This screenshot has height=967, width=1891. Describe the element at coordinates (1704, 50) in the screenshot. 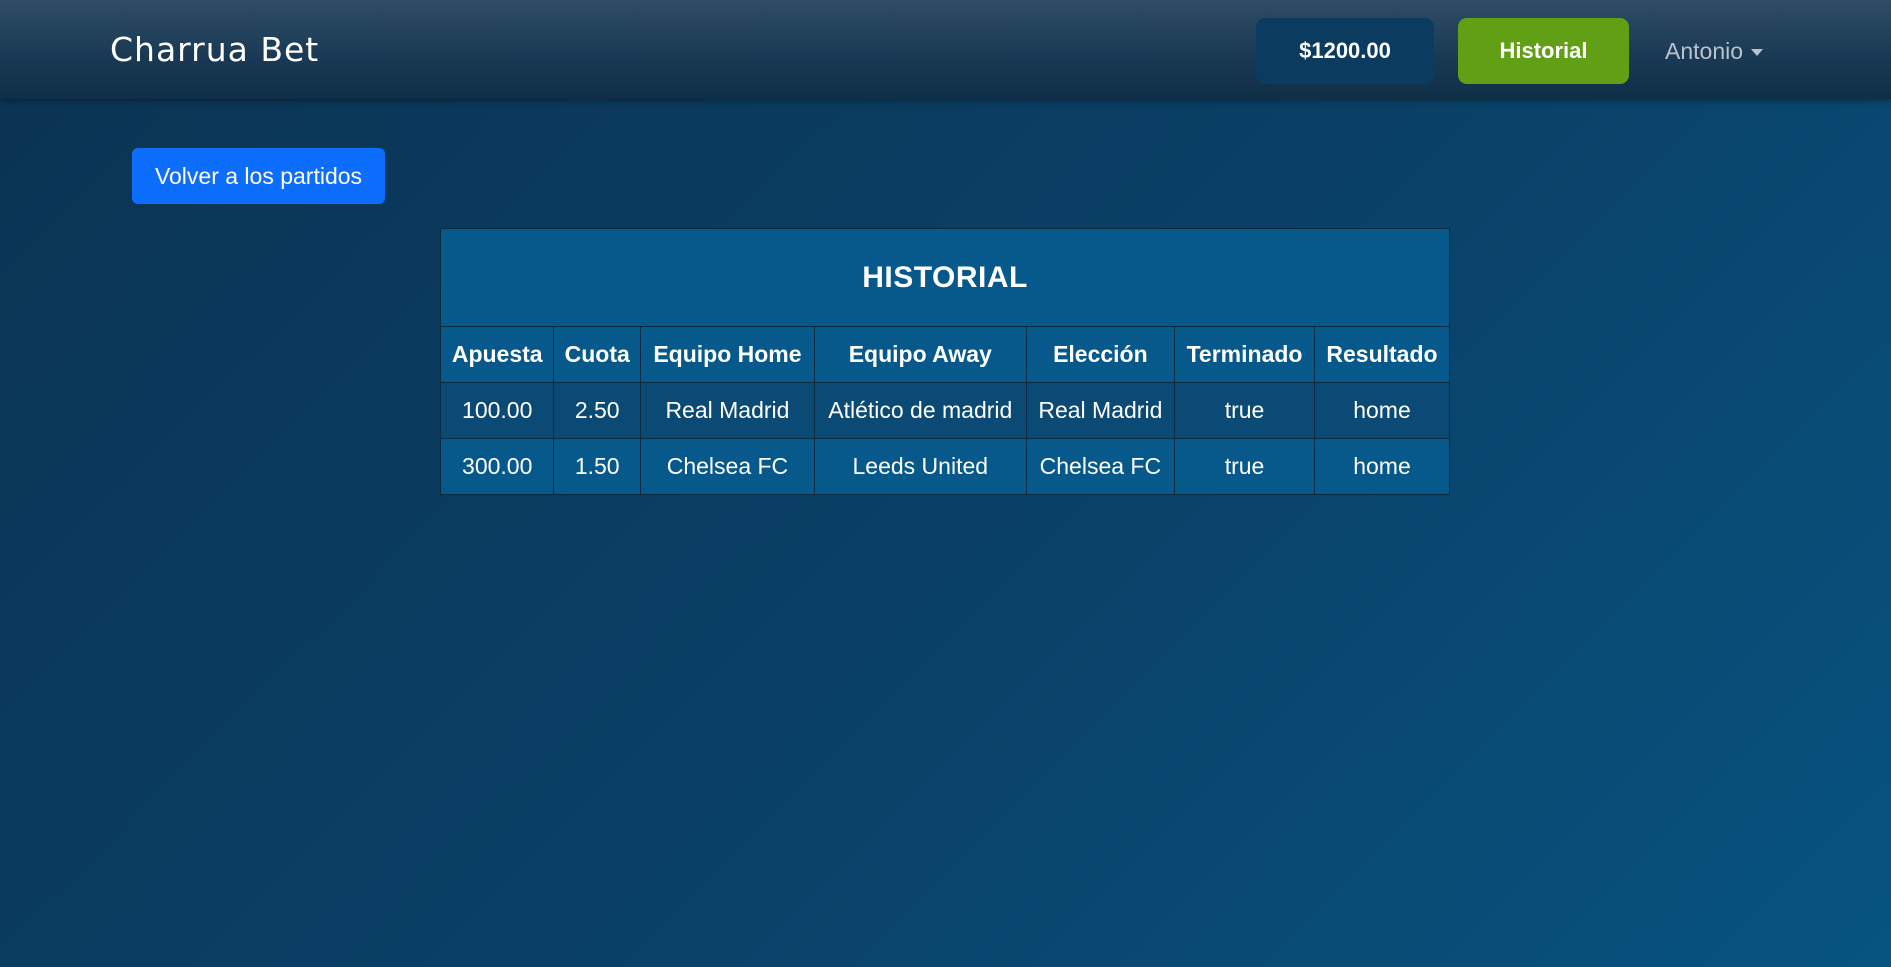

I see `user-name: Antonio` at that location.